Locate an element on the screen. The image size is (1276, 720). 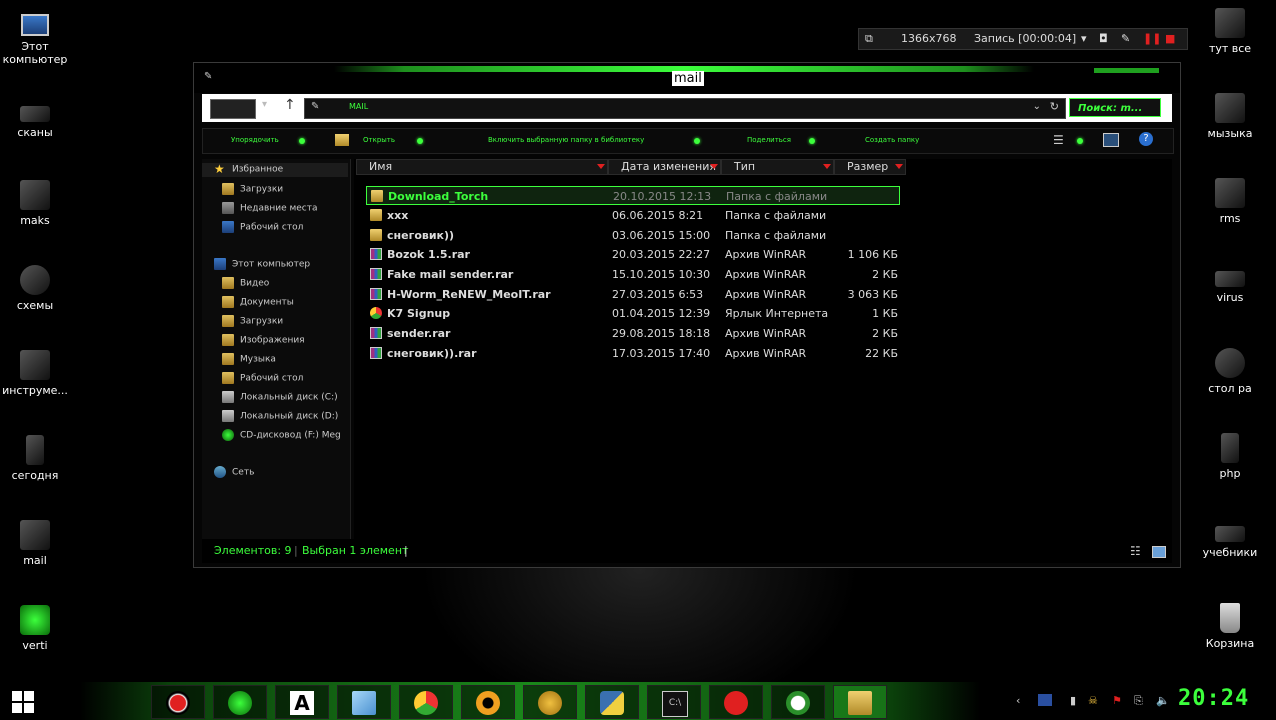
desktop-icon-verti: verti is located at coordinates (35, 628).